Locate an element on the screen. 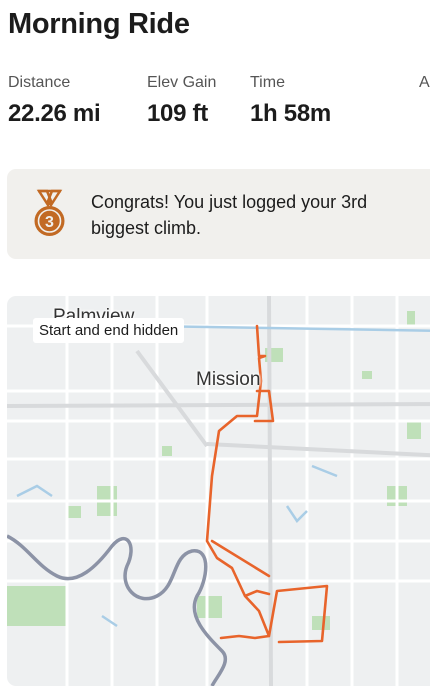 Image resolution: width=430 pixels, height=686 pixels. activity-title: Morning Ride is located at coordinates (99, 24).